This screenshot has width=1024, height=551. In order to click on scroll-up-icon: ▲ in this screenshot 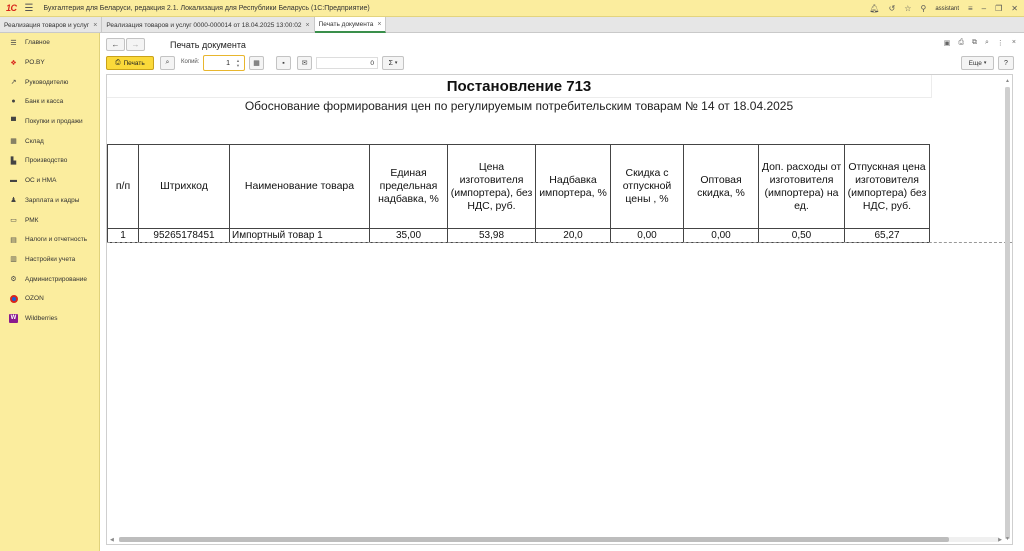, I will do `click(1007, 81)`.